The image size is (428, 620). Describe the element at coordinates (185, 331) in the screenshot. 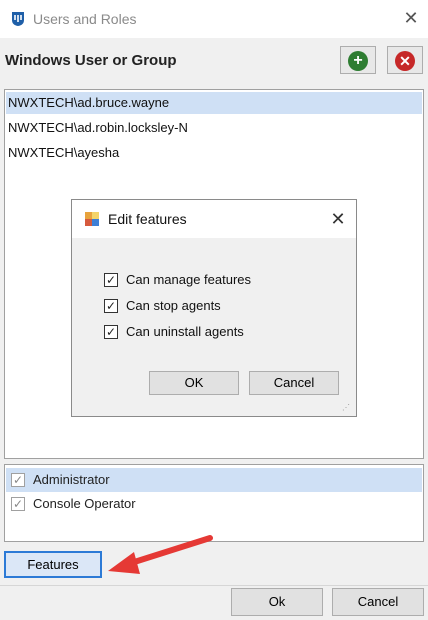

I see `option-label: Can uninstall agents` at that location.